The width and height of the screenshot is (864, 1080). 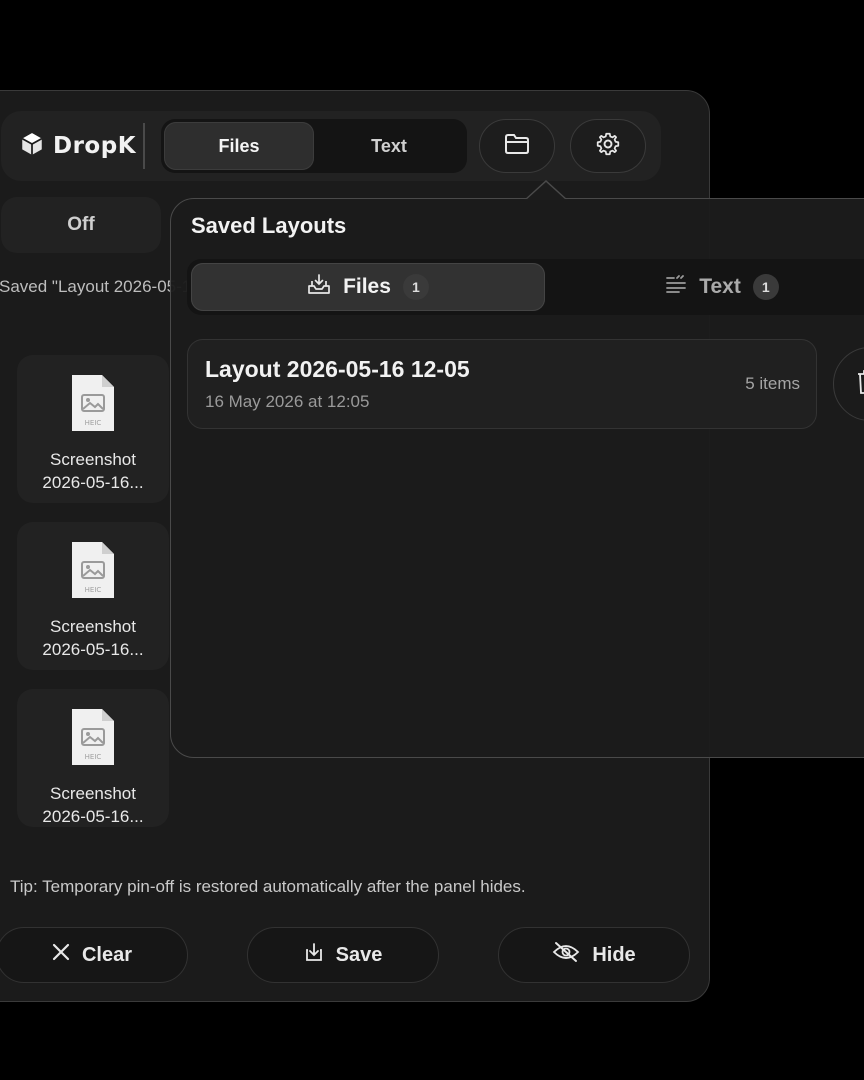 I want to click on save-label: Save, so click(x=359, y=954).